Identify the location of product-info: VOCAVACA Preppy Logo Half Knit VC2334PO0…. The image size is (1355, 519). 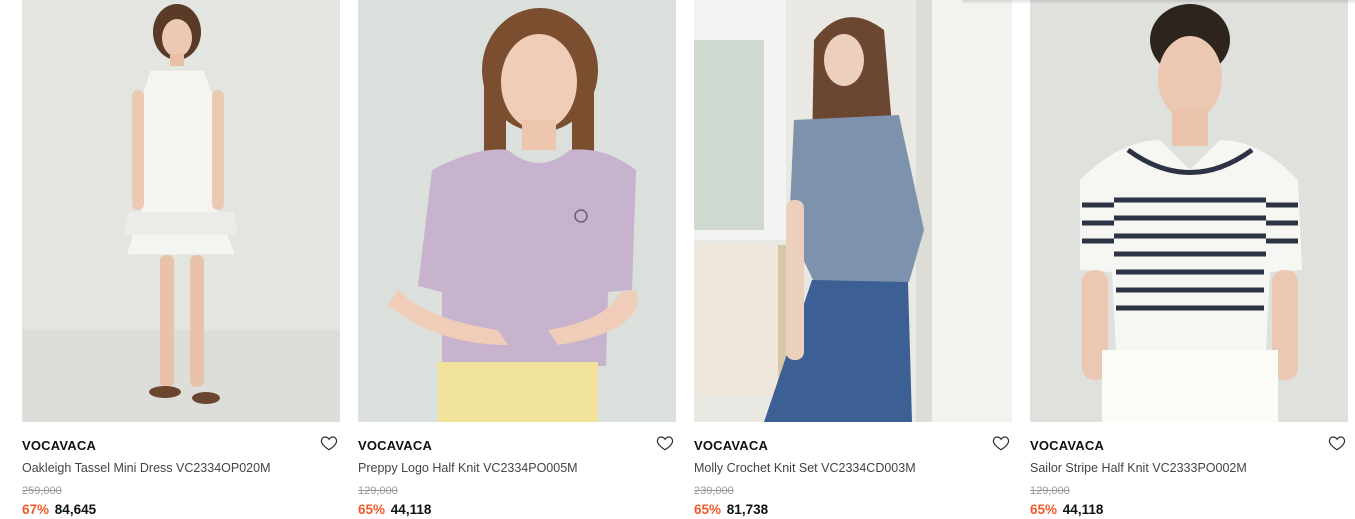
(517, 470).